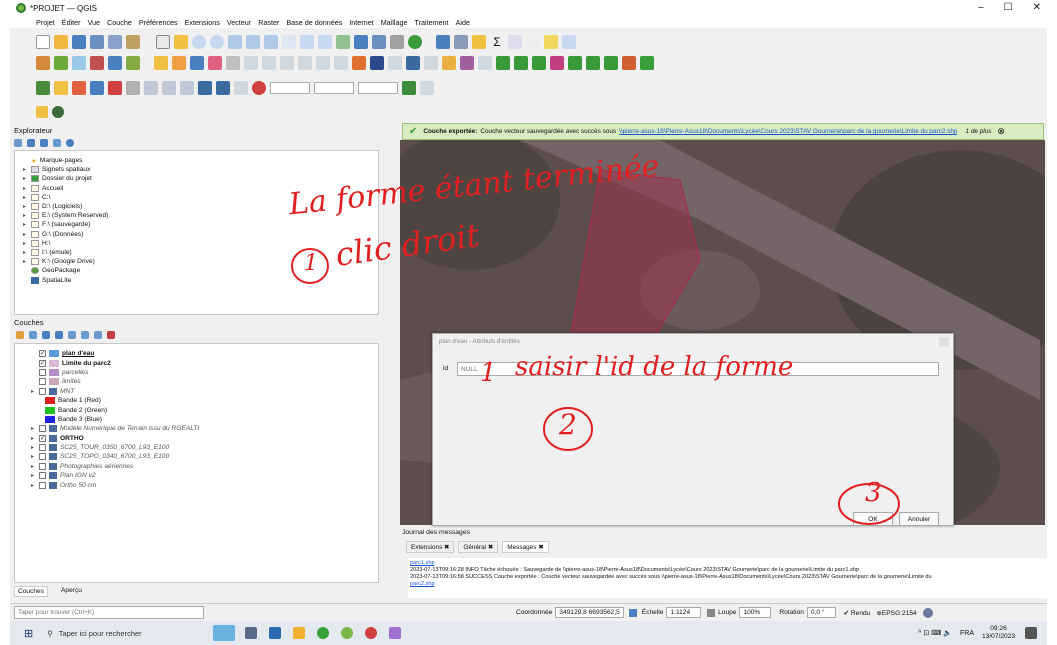  What do you see at coordinates (71, 591) in the screenshot?
I see `tab-apercu: Aperçu` at bounding box center [71, 591].